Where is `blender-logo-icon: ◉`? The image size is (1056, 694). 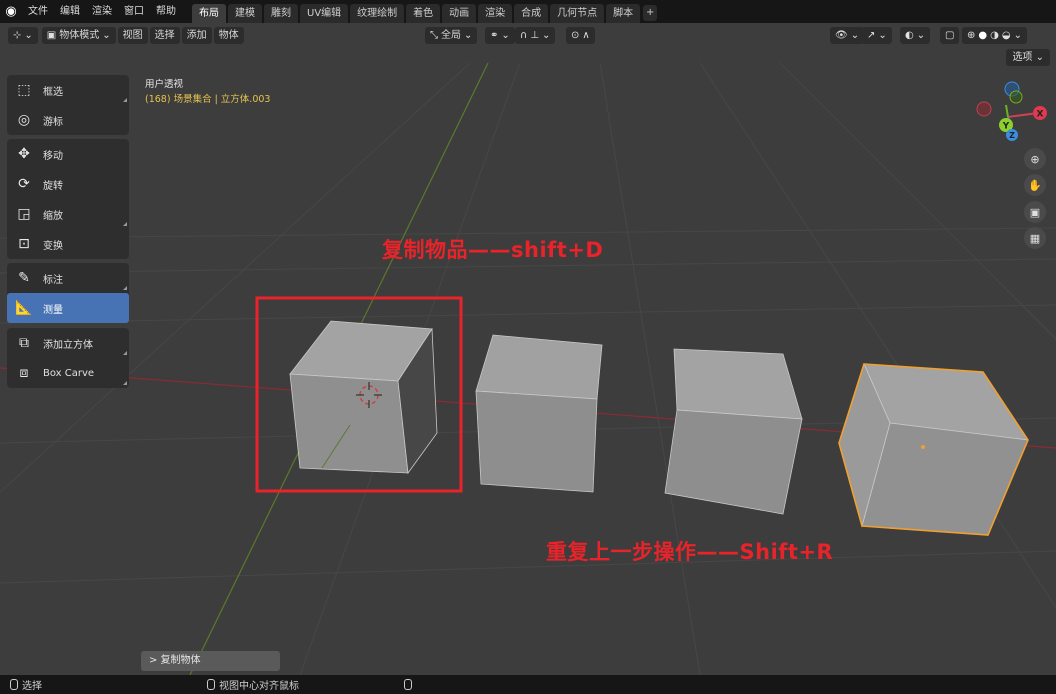 blender-logo-icon: ◉ is located at coordinates (11, 11).